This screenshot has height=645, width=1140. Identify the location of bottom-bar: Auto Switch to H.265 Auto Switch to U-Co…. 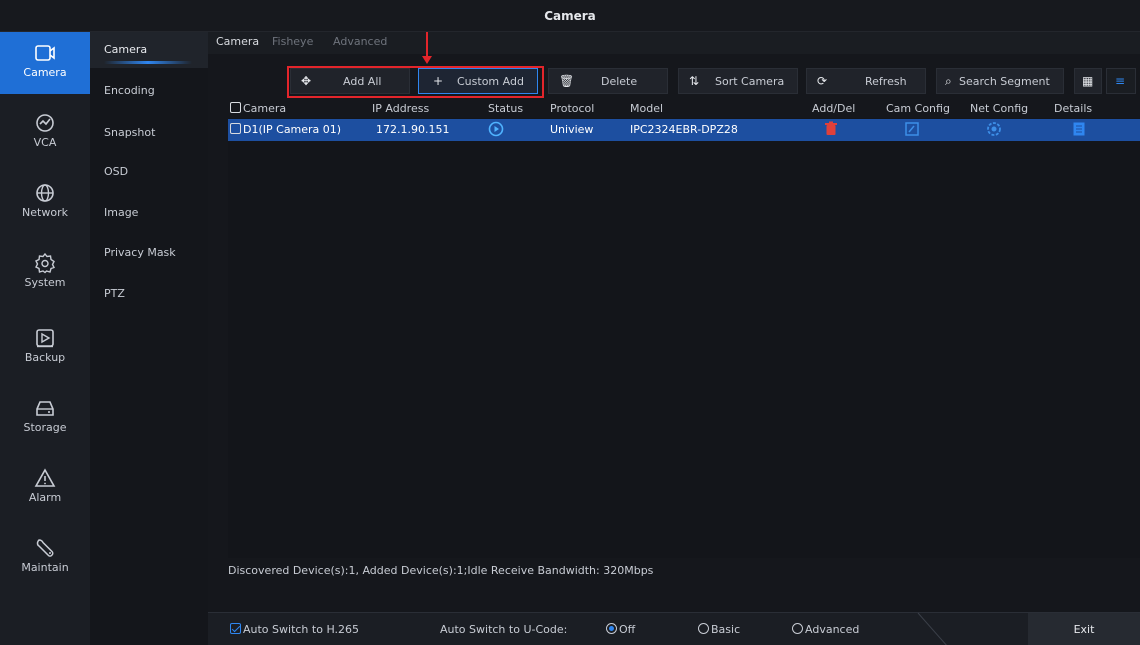
(674, 628).